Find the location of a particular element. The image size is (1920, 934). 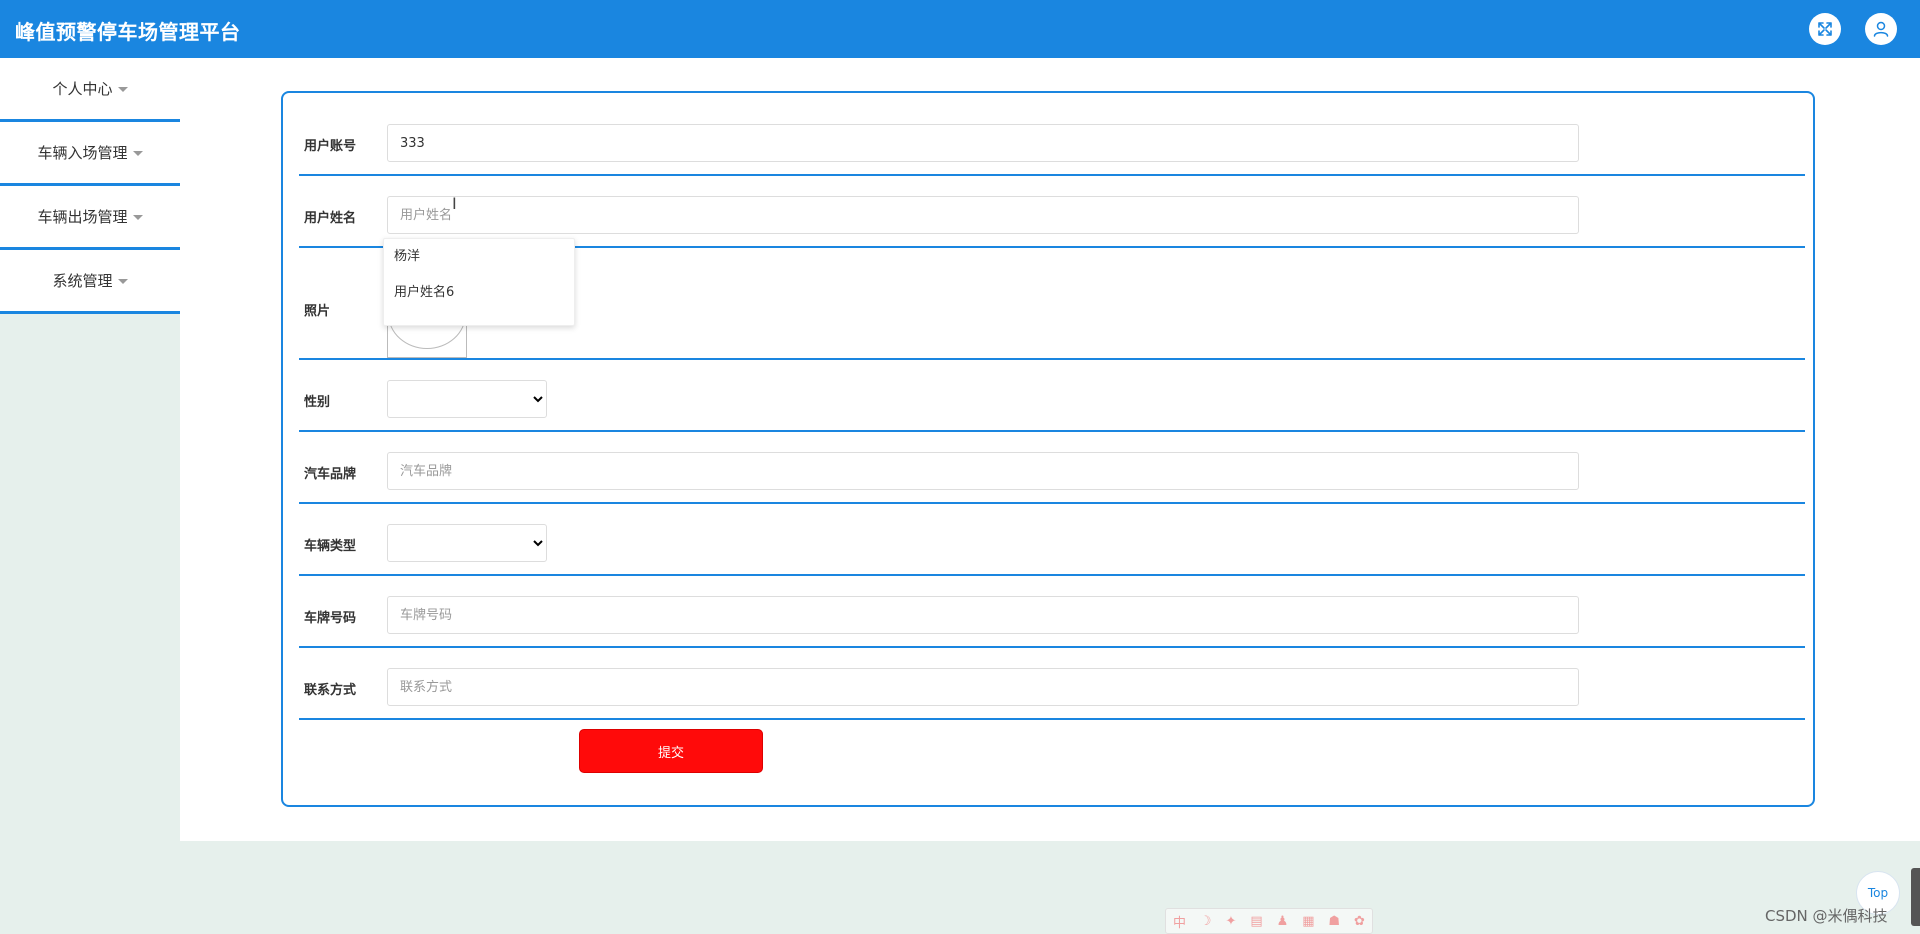

sidebar-item-personal-center: 个人中心 is located at coordinates (90, 90).